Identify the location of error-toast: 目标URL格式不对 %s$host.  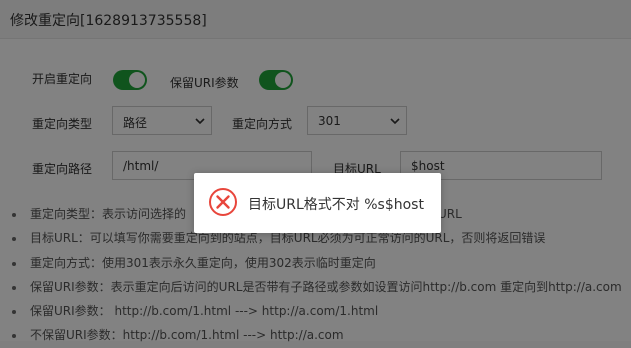
(317, 203).